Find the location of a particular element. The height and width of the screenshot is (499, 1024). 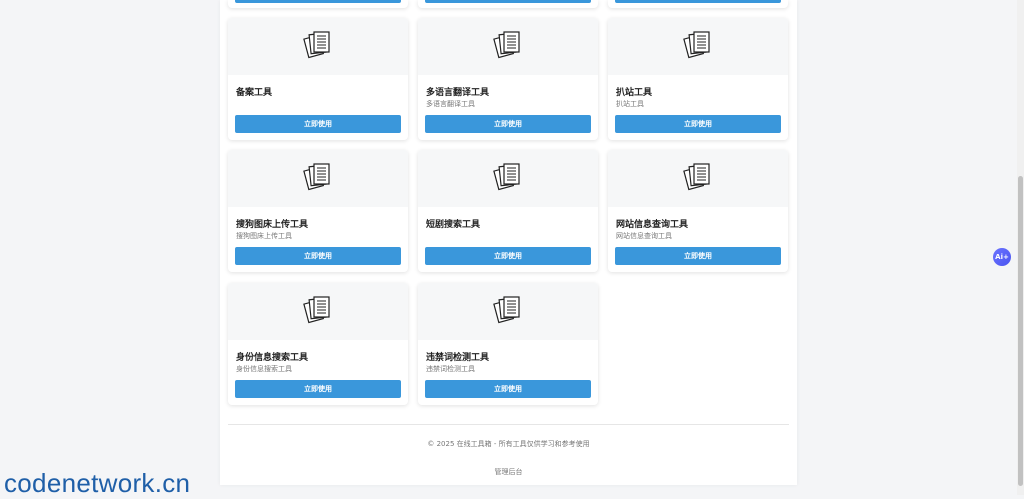

card-description: 身份信息搜索工具 is located at coordinates (264, 369).